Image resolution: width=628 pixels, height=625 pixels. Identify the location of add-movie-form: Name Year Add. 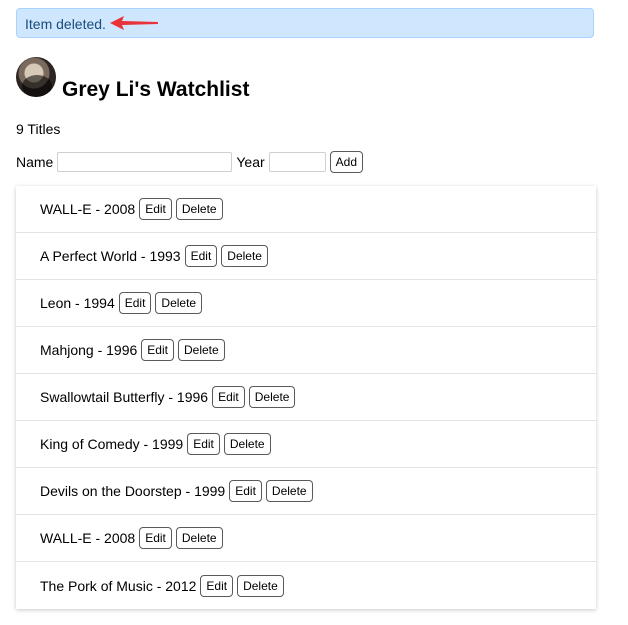
(190, 162).